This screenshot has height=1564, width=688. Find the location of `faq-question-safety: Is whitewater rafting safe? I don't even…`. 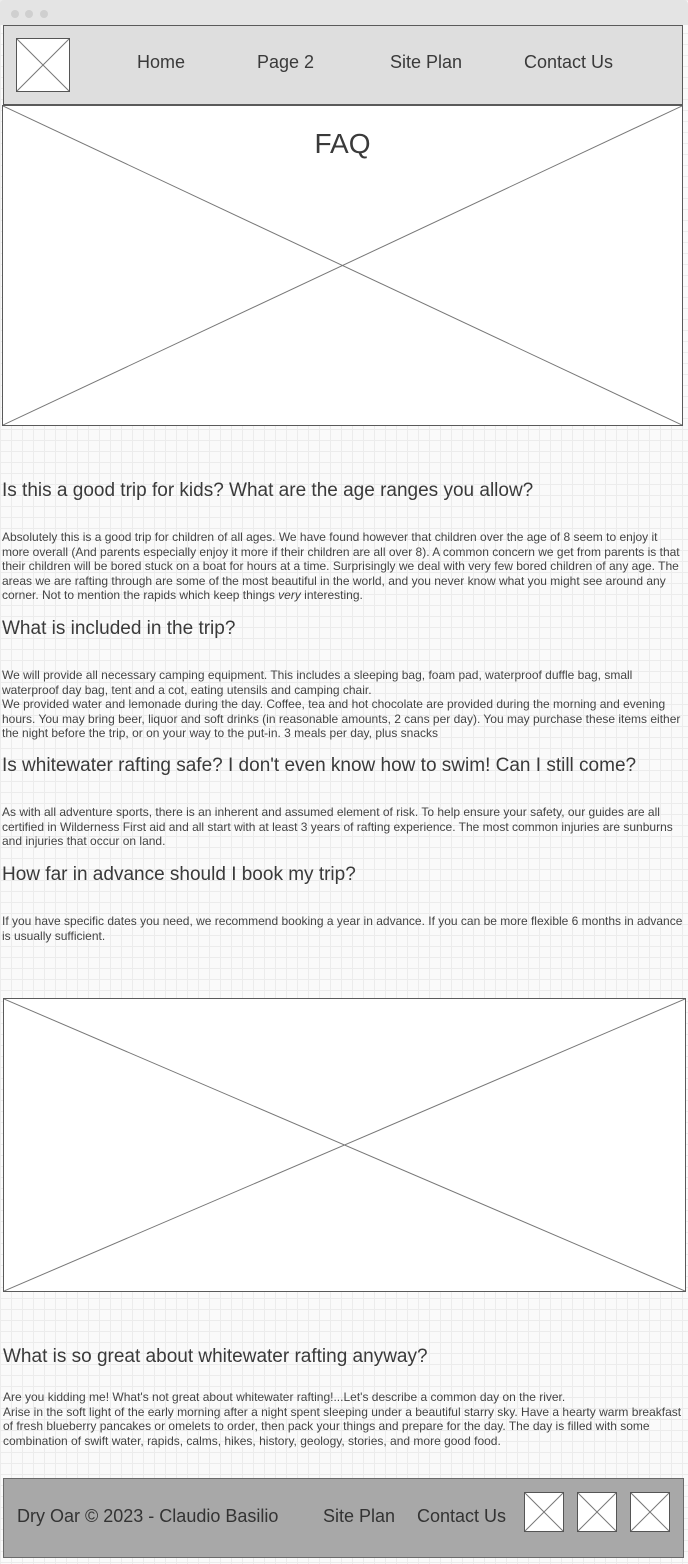

faq-question-safety: Is whitewater rafting safe? I don't even… is located at coordinates (319, 765).